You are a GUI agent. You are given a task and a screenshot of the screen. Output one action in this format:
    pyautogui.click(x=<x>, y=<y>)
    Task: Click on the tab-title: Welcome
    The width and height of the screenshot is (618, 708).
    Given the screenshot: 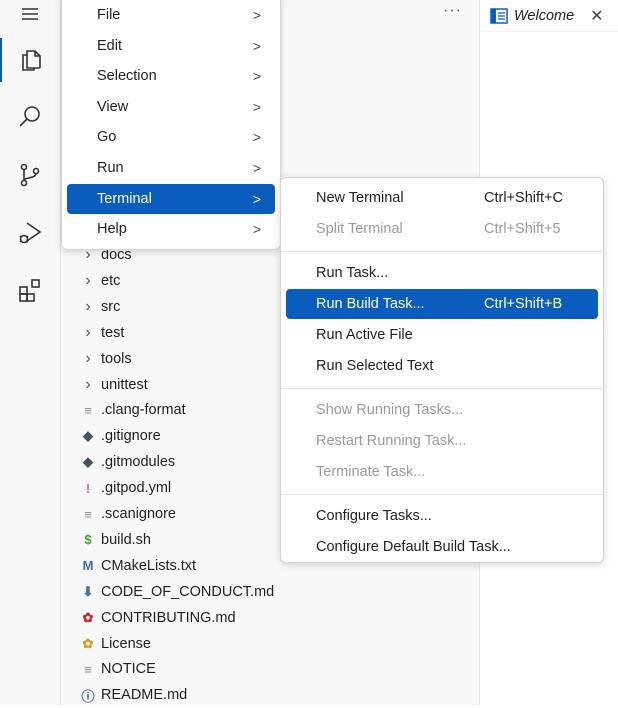 What is the action you would take?
    pyautogui.click(x=544, y=15)
    